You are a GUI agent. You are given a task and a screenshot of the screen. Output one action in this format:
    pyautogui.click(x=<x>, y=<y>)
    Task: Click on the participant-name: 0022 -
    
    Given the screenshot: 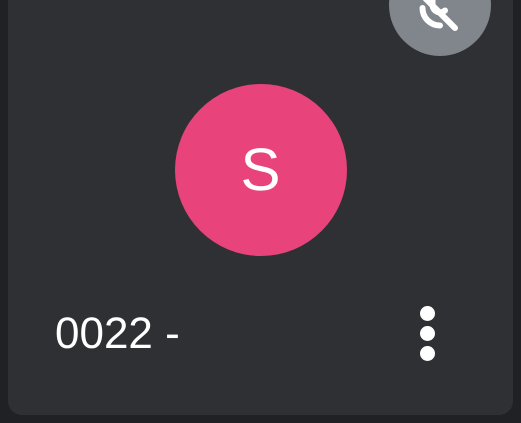 What is the action you would take?
    pyautogui.click(x=117, y=334)
    